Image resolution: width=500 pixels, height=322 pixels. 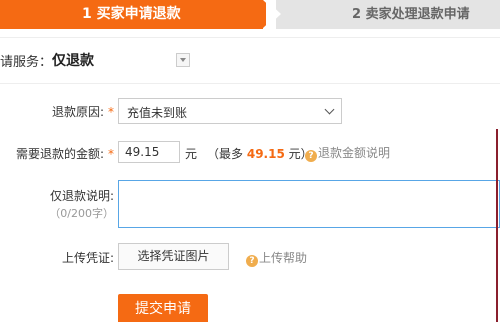 What do you see at coordinates (81, 196) in the screenshot?
I see `refund-description-label: 仅退款说明:` at bounding box center [81, 196].